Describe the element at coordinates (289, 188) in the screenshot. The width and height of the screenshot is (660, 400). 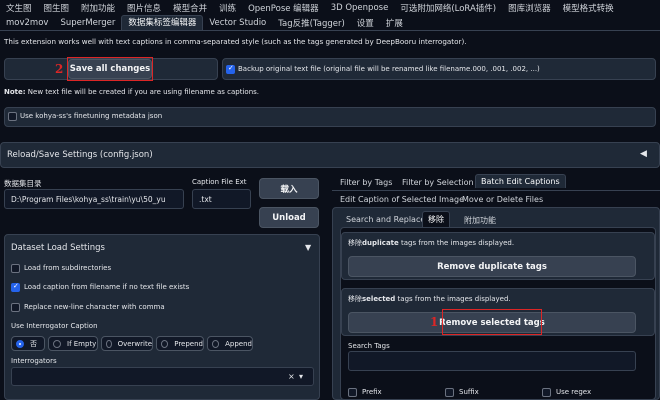
I see `load-button: 载入` at that location.